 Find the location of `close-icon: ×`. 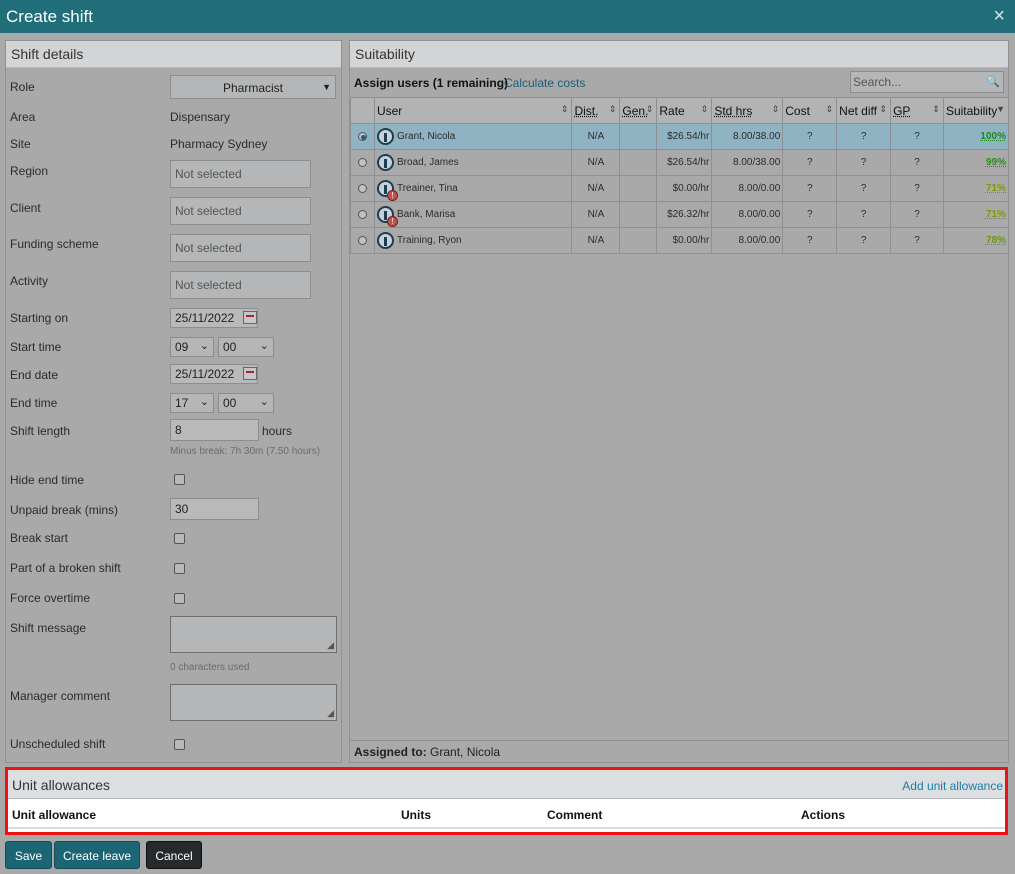

close-icon: × is located at coordinates (999, 16).